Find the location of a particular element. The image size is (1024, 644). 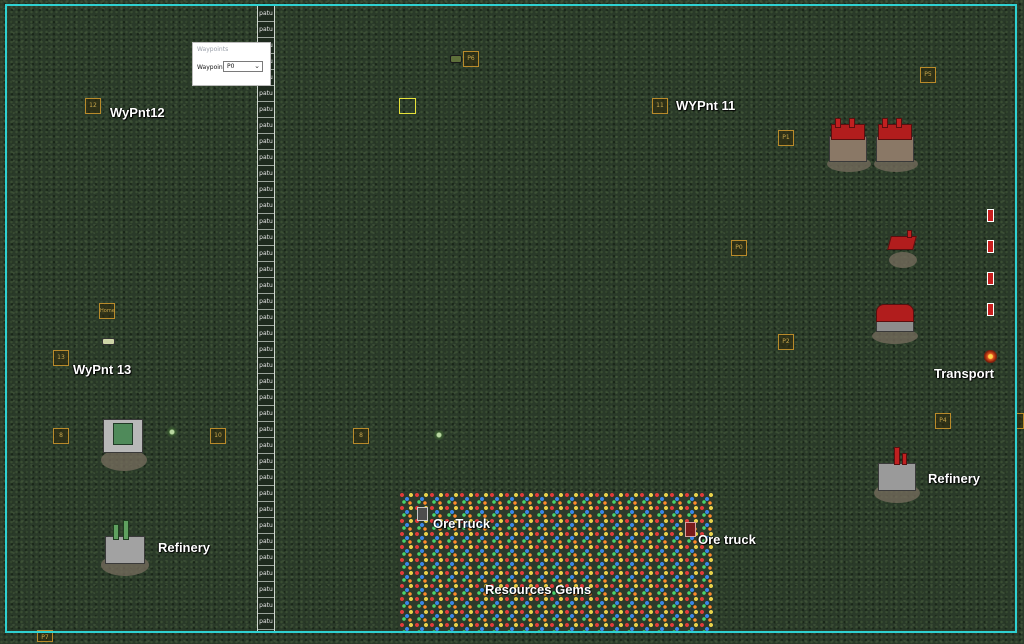

waypoint-marker-8: 8 is located at coordinates (61, 436).